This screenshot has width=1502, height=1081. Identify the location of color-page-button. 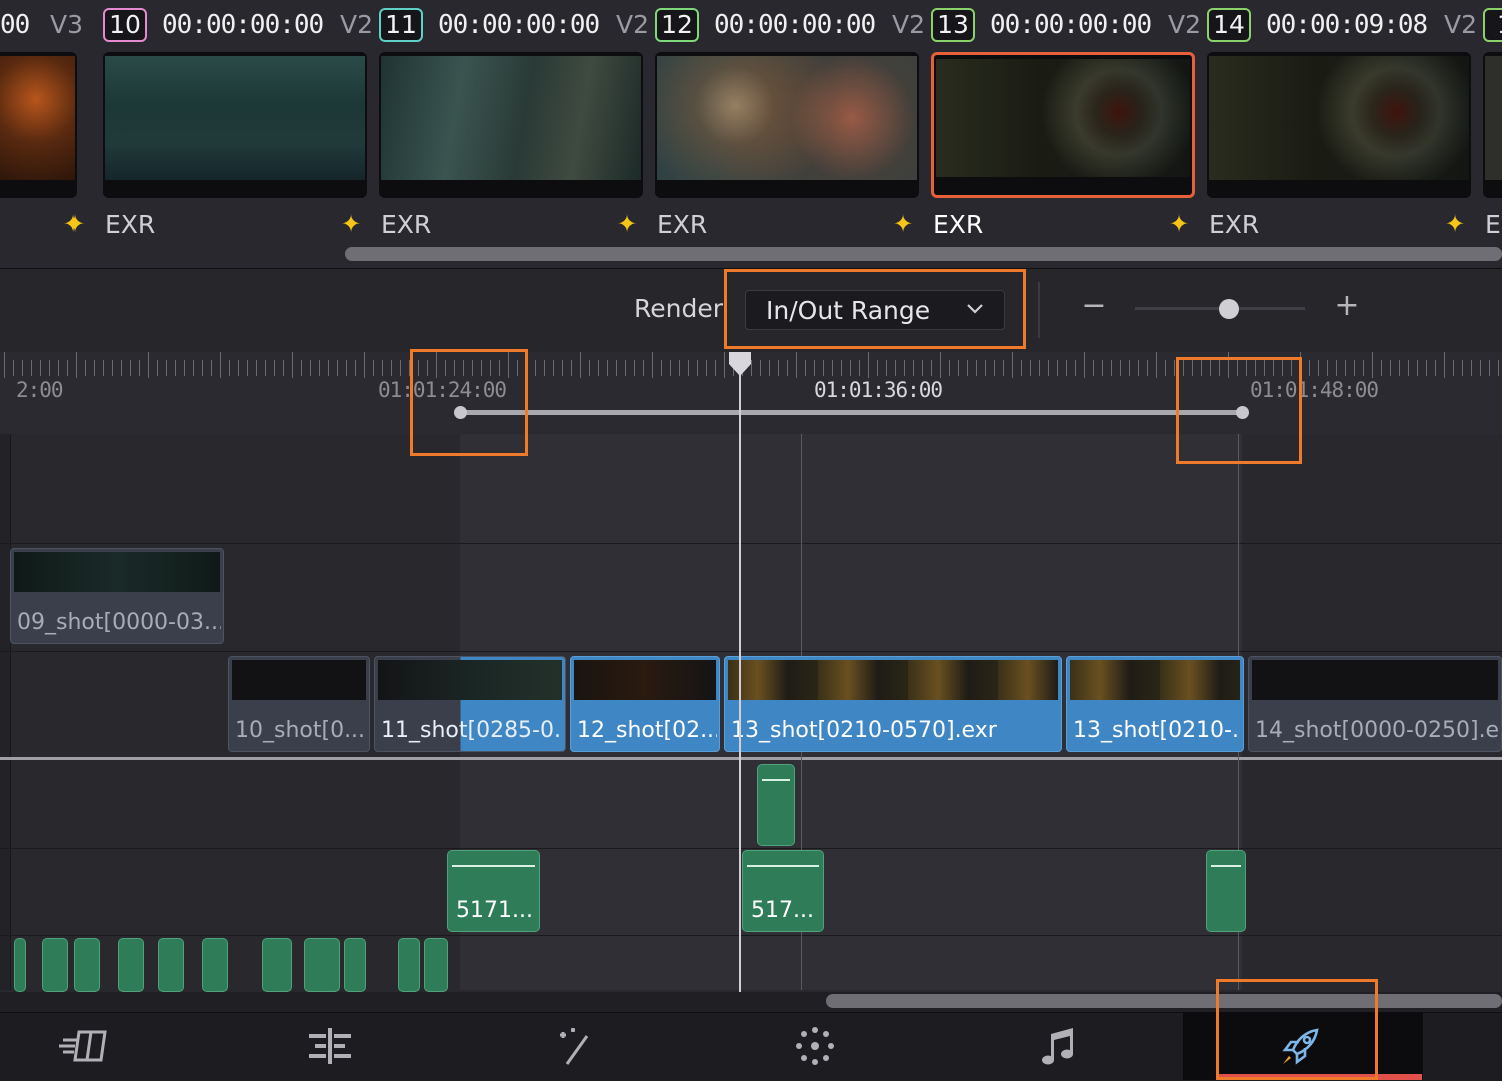
(575, 1046).